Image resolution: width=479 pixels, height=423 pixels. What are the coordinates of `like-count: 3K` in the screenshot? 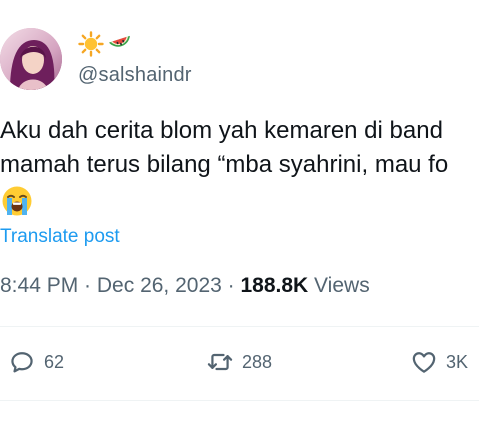 It's located at (457, 361).